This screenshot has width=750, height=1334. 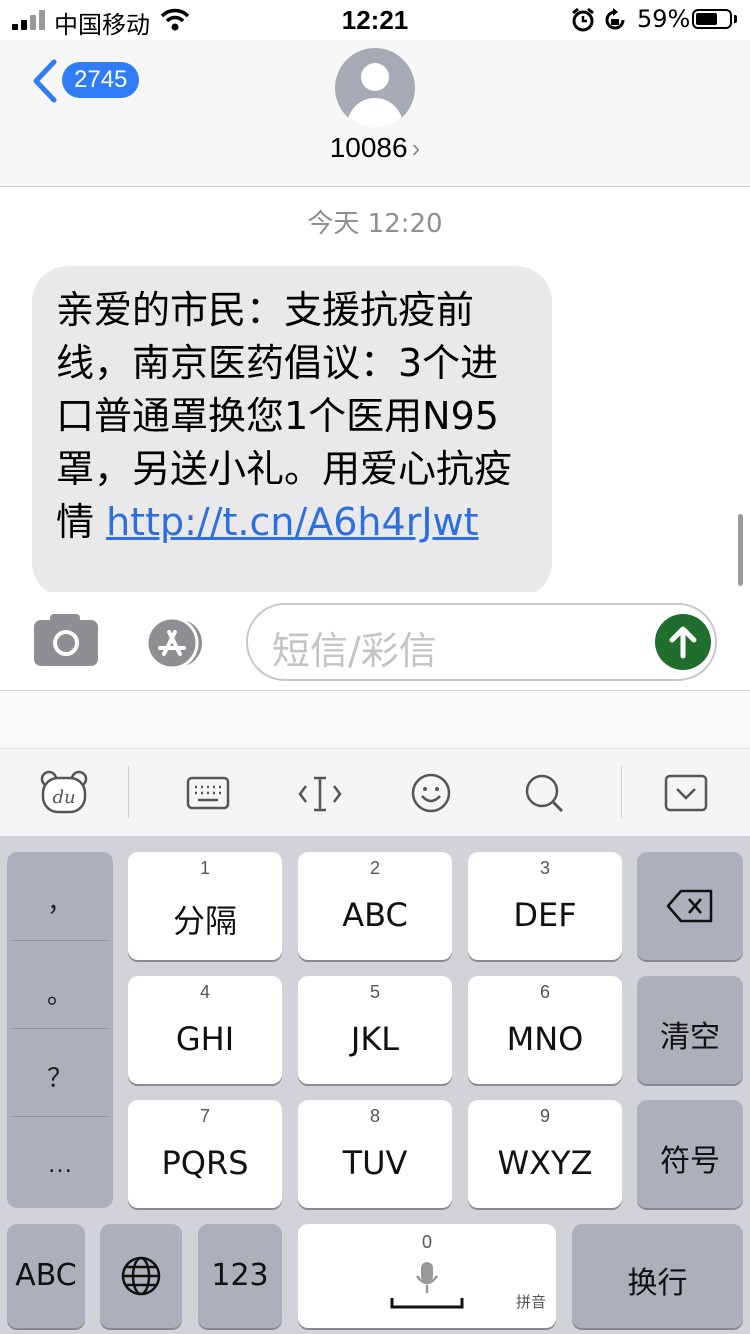 I want to click on key-9: 9 WXYZ, so click(x=545, y=1154).